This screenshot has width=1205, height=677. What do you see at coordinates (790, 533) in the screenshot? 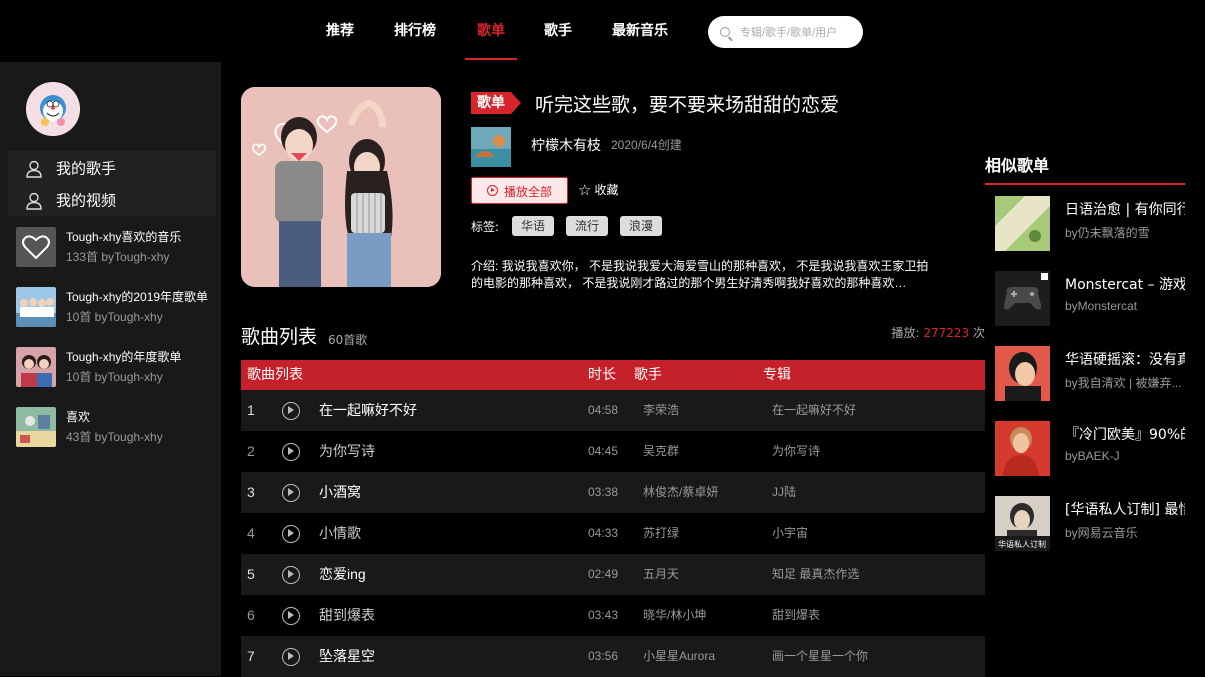
I see `song-album: 小宇宙` at bounding box center [790, 533].